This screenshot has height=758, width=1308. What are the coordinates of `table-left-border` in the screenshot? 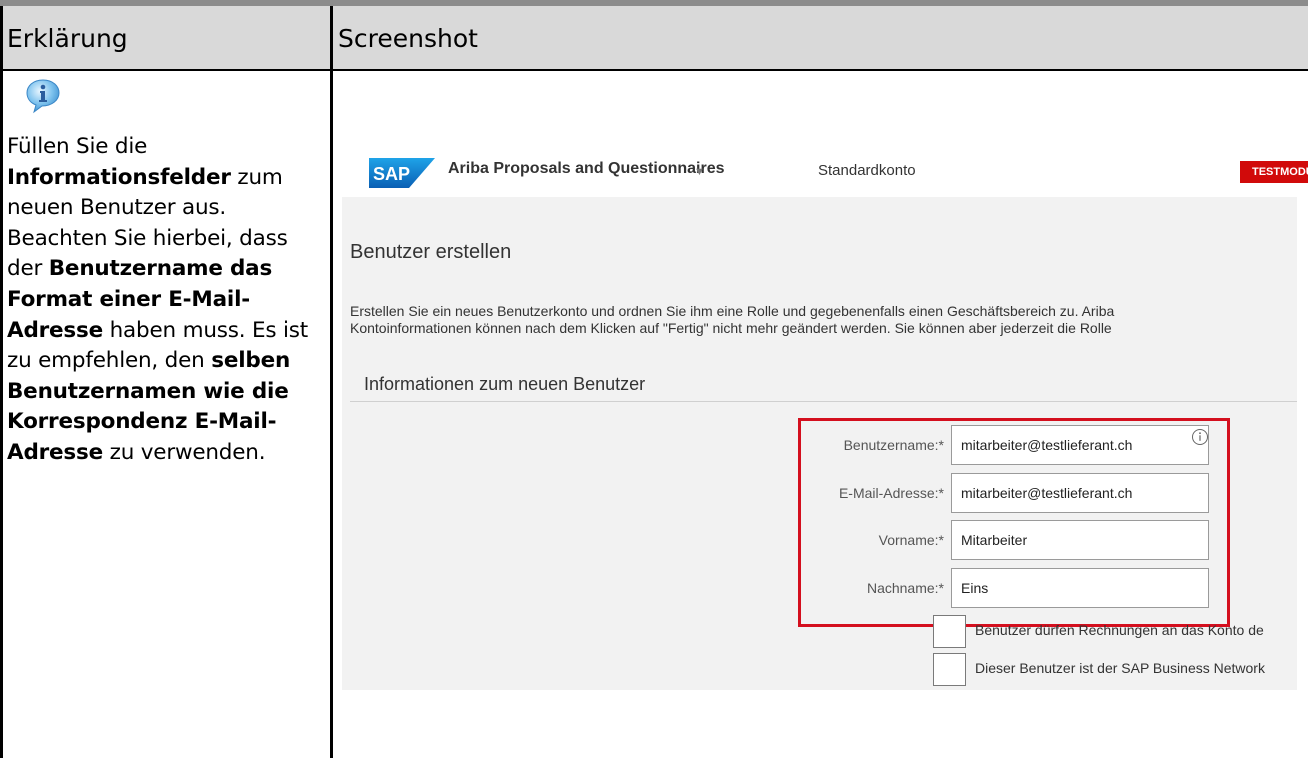 It's located at (1, 382).